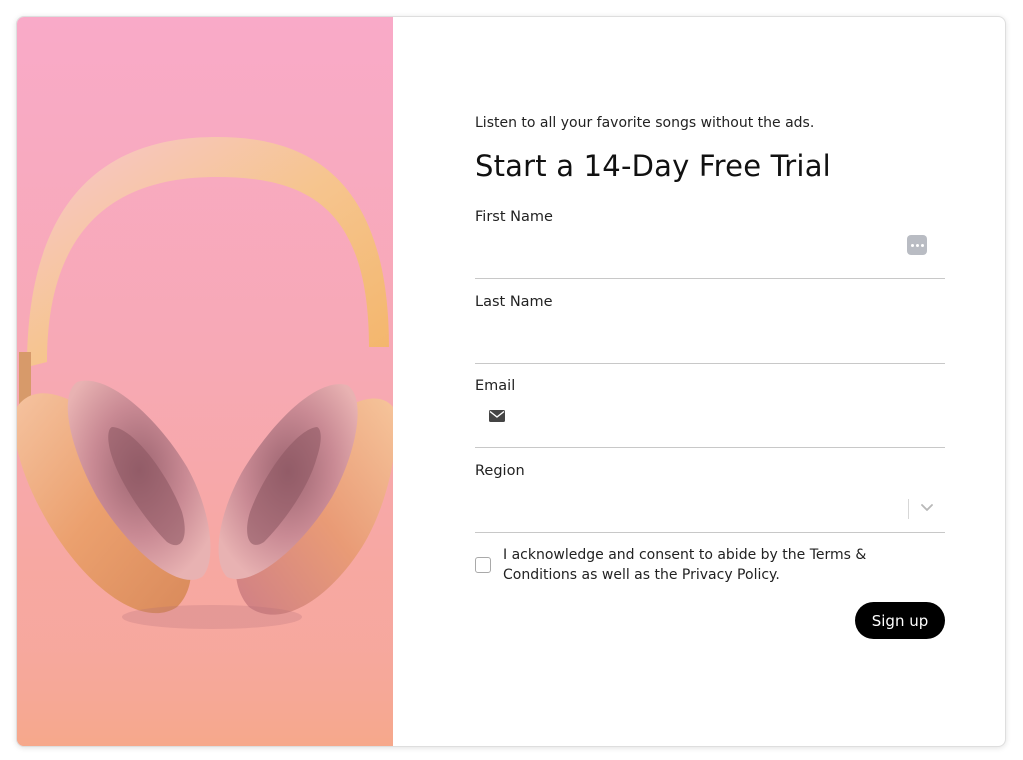  I want to click on last-name-underline, so click(710, 363).